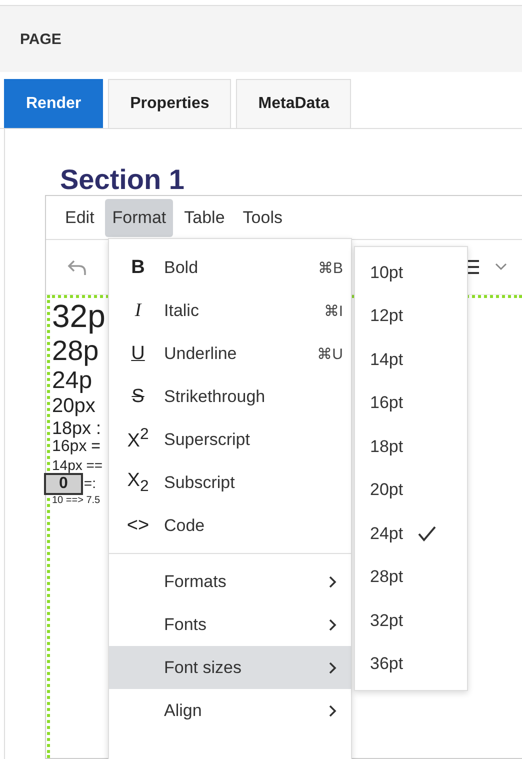 Image resolution: width=522 pixels, height=759 pixels. I want to click on font-size-label: 14pt, so click(387, 360).